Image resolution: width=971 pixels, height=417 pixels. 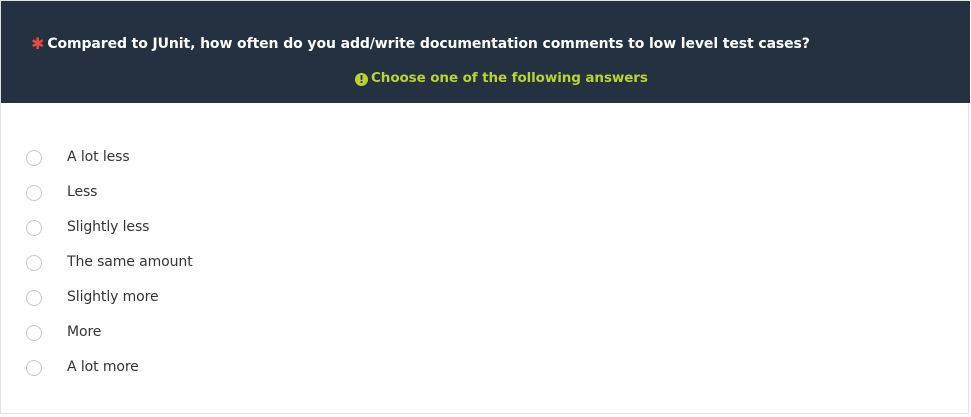 I want to click on required-asterisk-icon: ✱, so click(x=38, y=43).